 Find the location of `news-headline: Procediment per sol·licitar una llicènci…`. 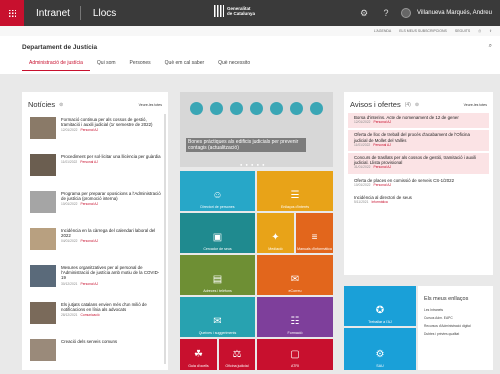

news-headline: Procediment per sol·licitar una llicènci… is located at coordinates (111, 156).